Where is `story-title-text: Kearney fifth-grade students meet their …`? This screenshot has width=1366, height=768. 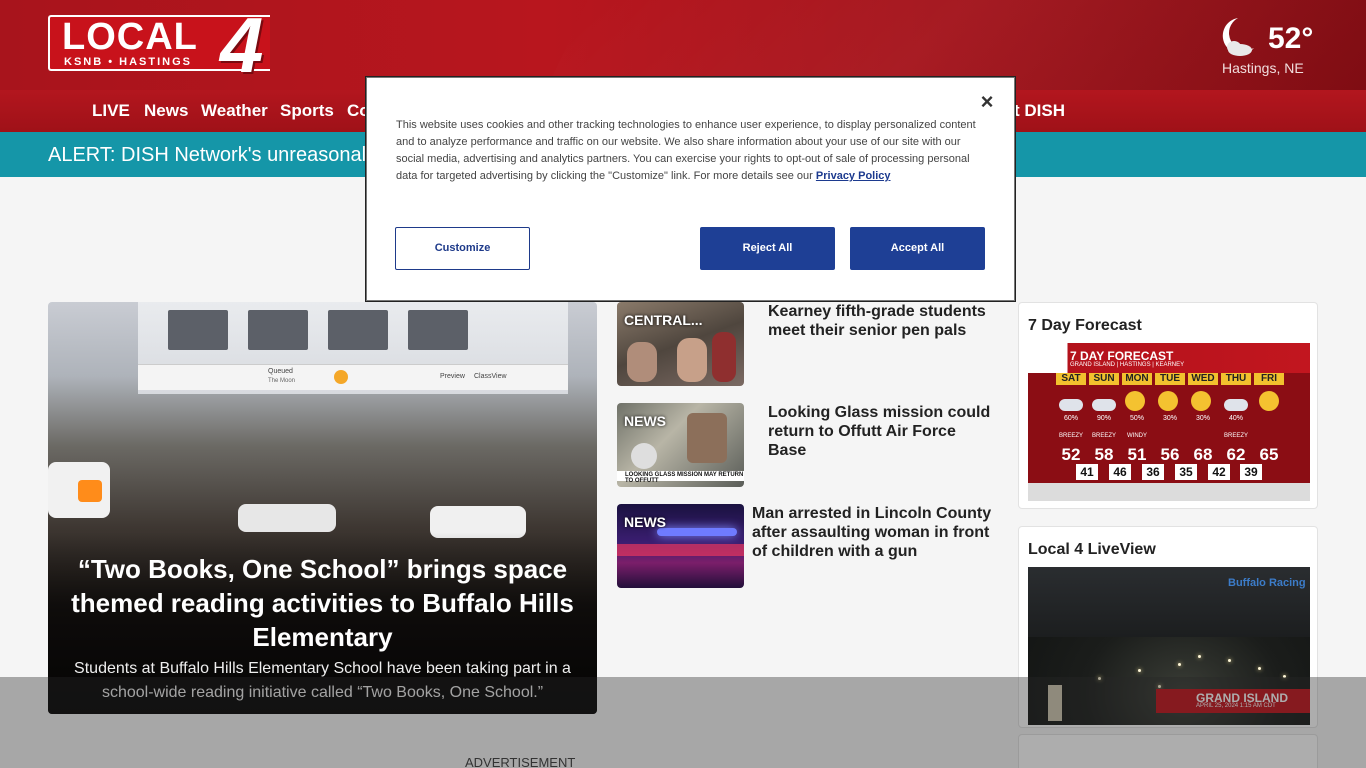 story-title-text: Kearney fifth-grade students meet their … is located at coordinates (877, 321).